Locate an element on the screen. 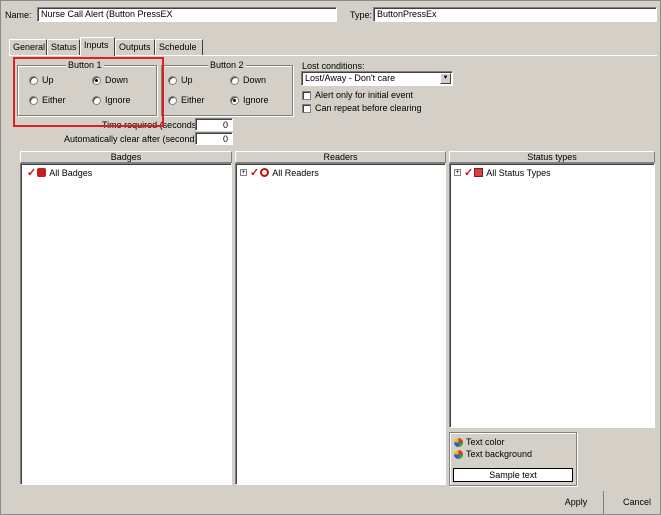 The image size is (661, 515). text-color-option: Text color is located at coordinates (479, 442).